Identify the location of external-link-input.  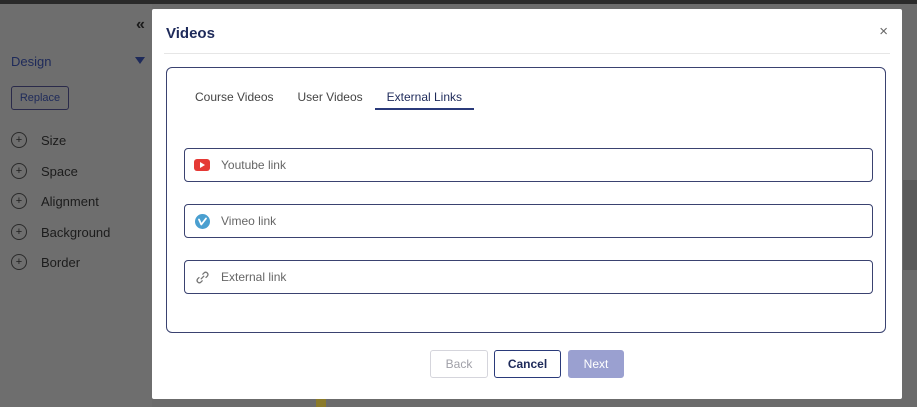
(545, 277).